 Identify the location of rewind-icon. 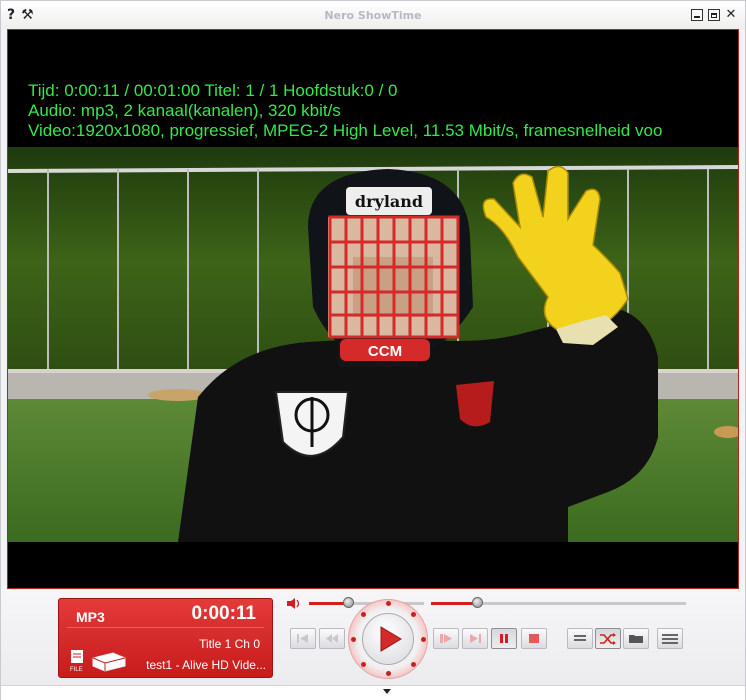
(332, 638).